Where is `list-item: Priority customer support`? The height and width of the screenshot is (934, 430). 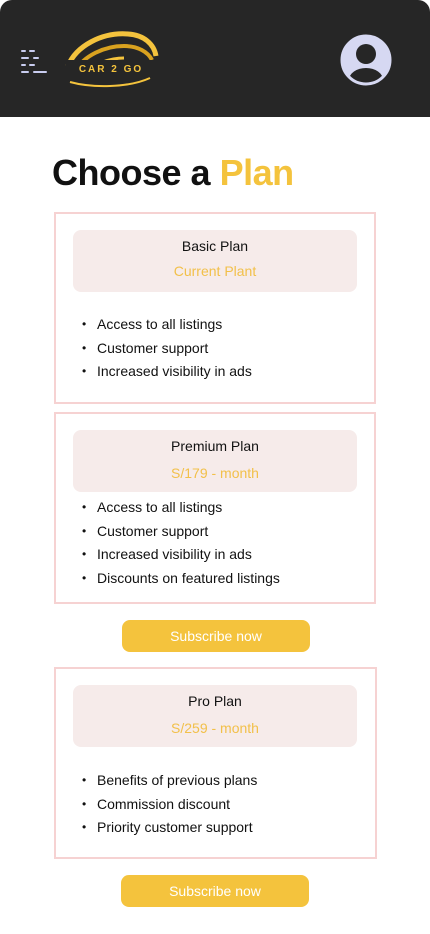 list-item: Priority customer support is located at coordinates (169, 829).